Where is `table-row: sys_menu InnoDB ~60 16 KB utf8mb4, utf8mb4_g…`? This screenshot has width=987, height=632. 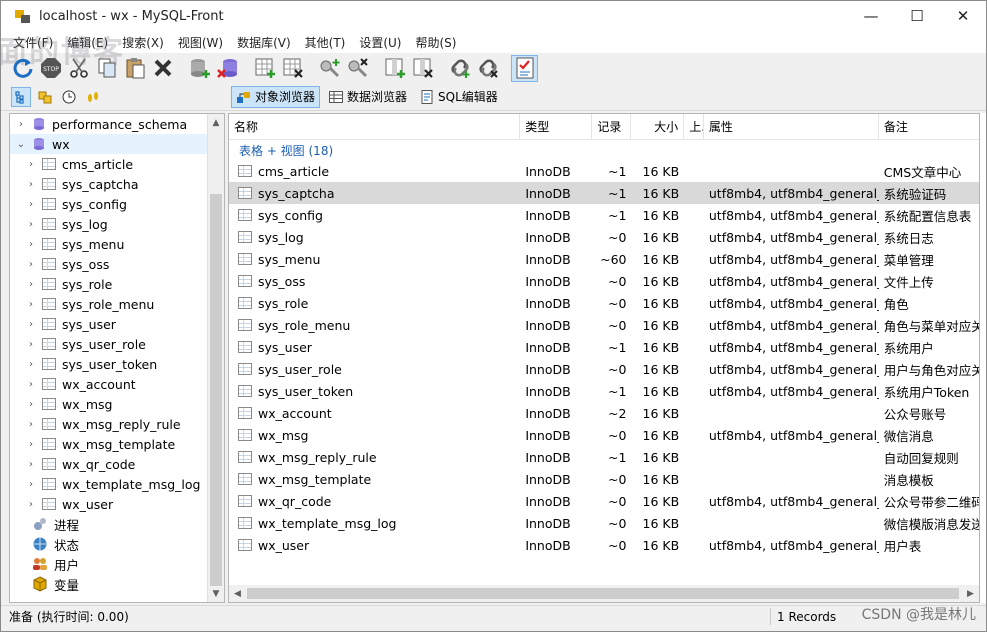
table-row: sys_menu InnoDB ~60 16 KB utf8mb4, utf8mb4_g… is located at coordinates (604, 259).